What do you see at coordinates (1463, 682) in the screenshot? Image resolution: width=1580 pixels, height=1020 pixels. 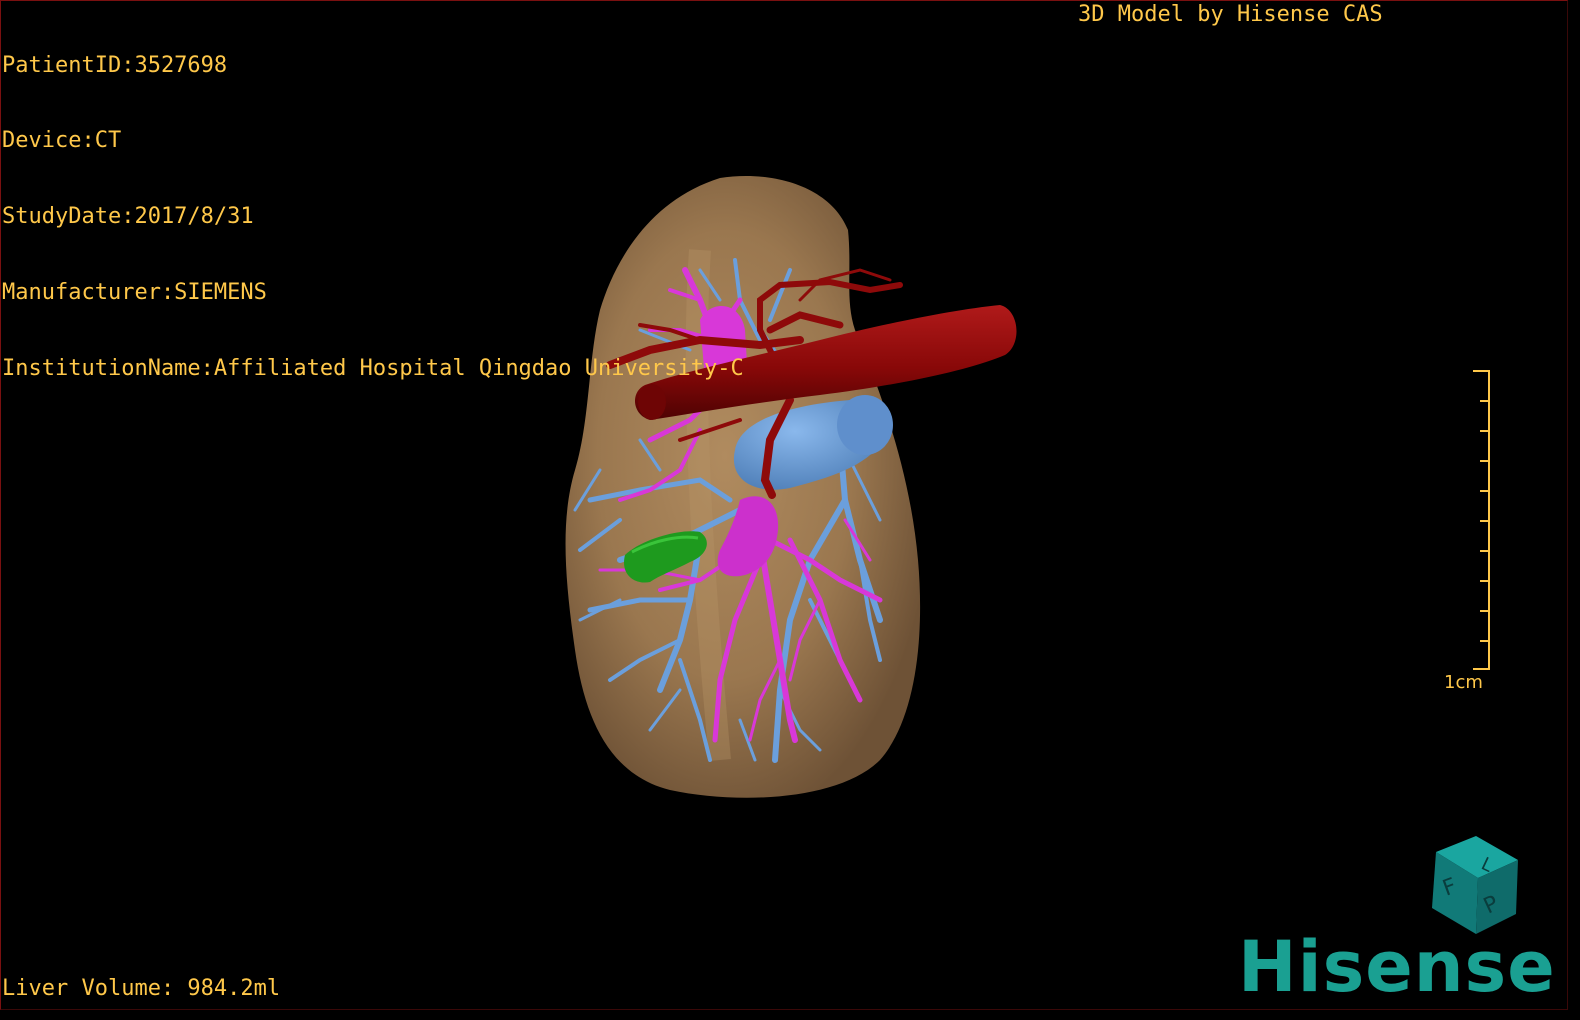 I see `scale-label: 1cm` at bounding box center [1463, 682].